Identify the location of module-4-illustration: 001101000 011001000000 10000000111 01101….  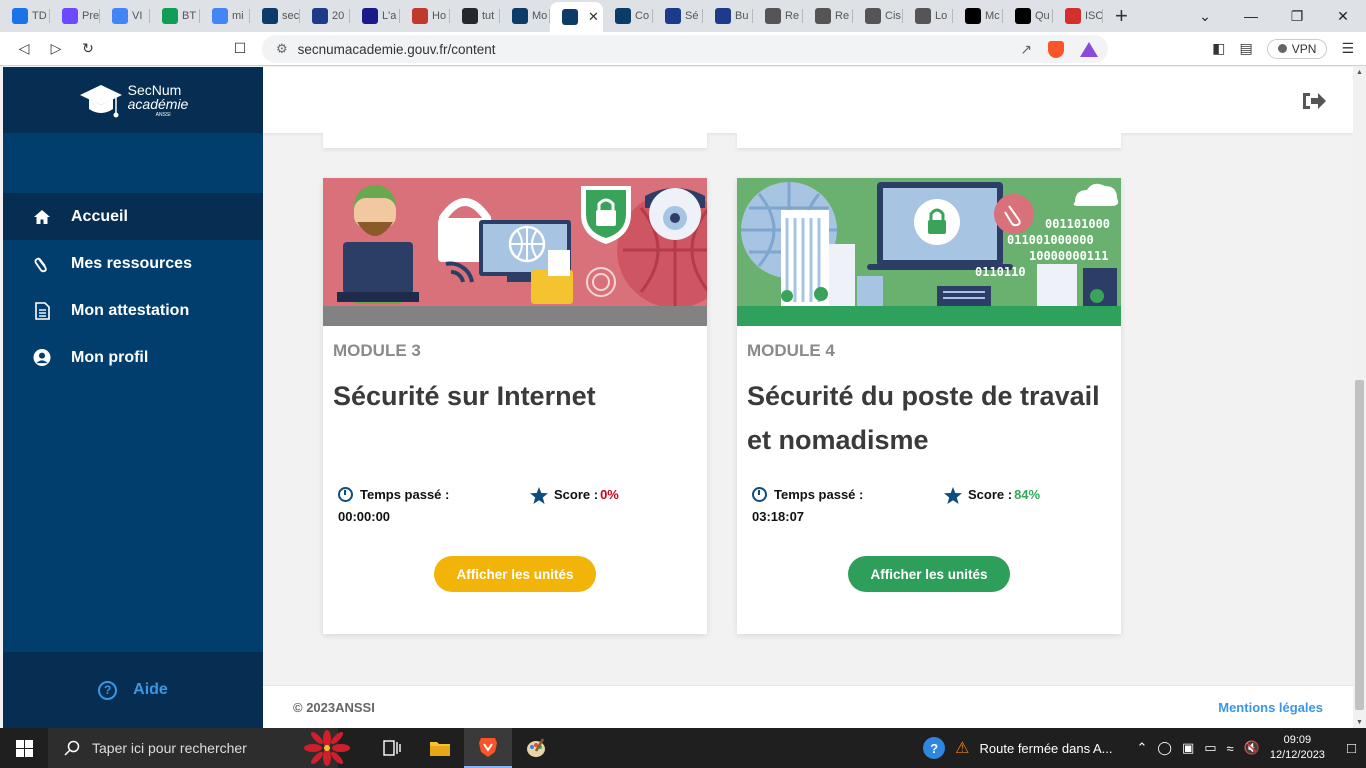
(929, 242).